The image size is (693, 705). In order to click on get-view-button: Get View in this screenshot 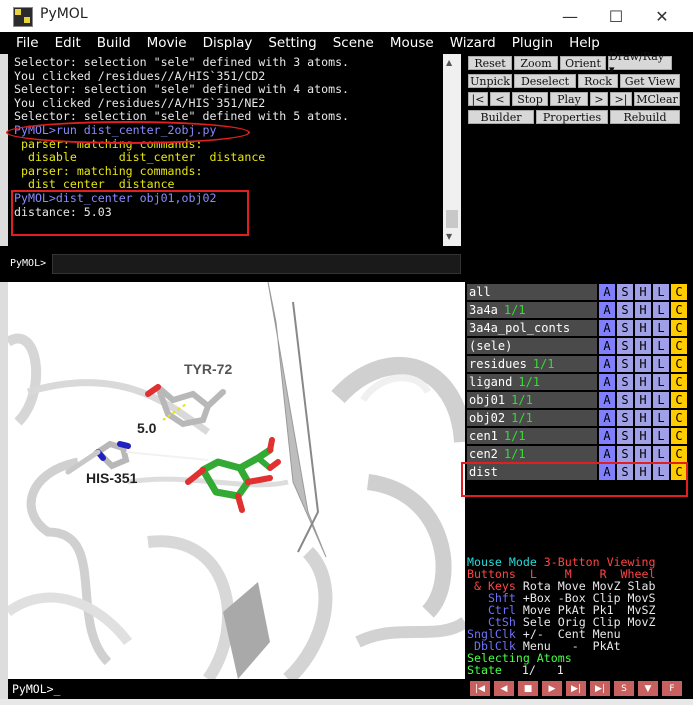, I will do `click(650, 81)`.